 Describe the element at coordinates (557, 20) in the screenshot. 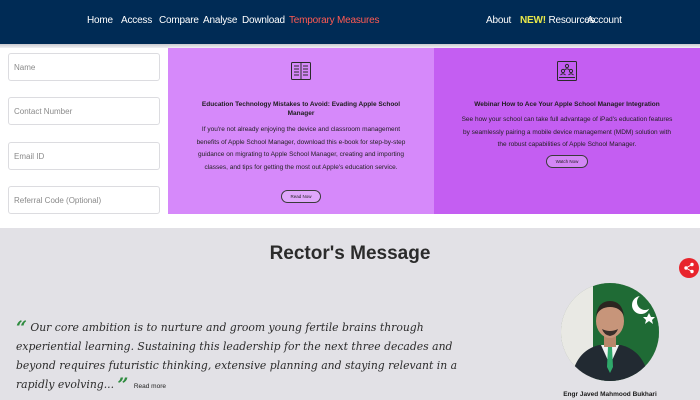

I see `nav-item-resources: NEW! Resources` at that location.